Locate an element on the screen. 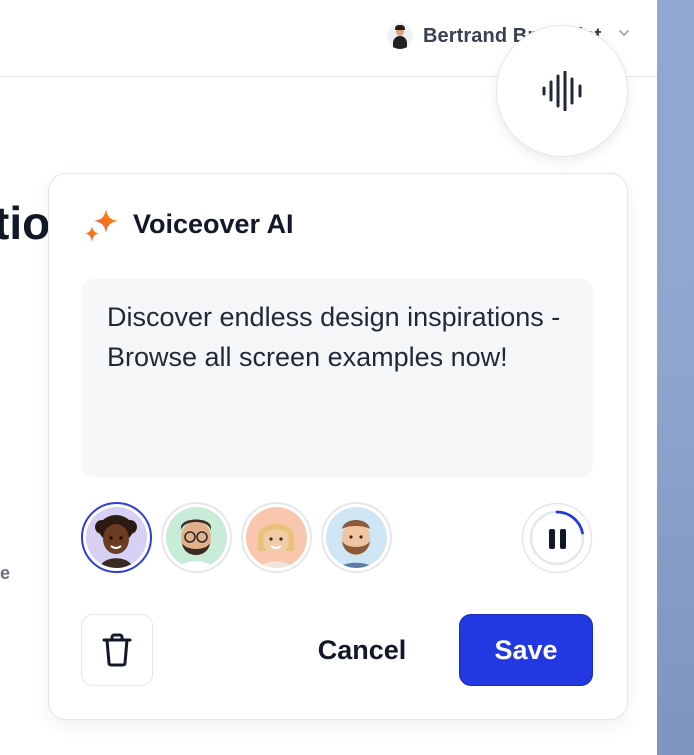  pause-button is located at coordinates (557, 538).